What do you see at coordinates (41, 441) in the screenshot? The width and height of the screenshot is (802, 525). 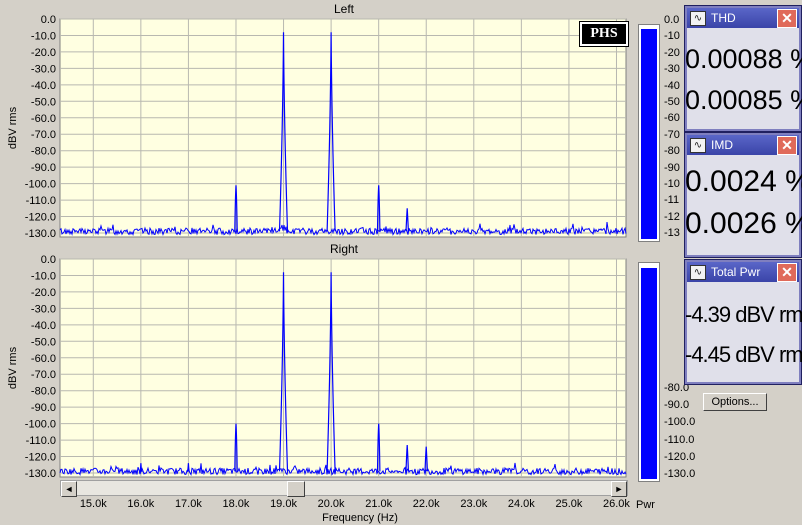 I see `bottom-y-tick-label: -110.0` at bounding box center [41, 441].